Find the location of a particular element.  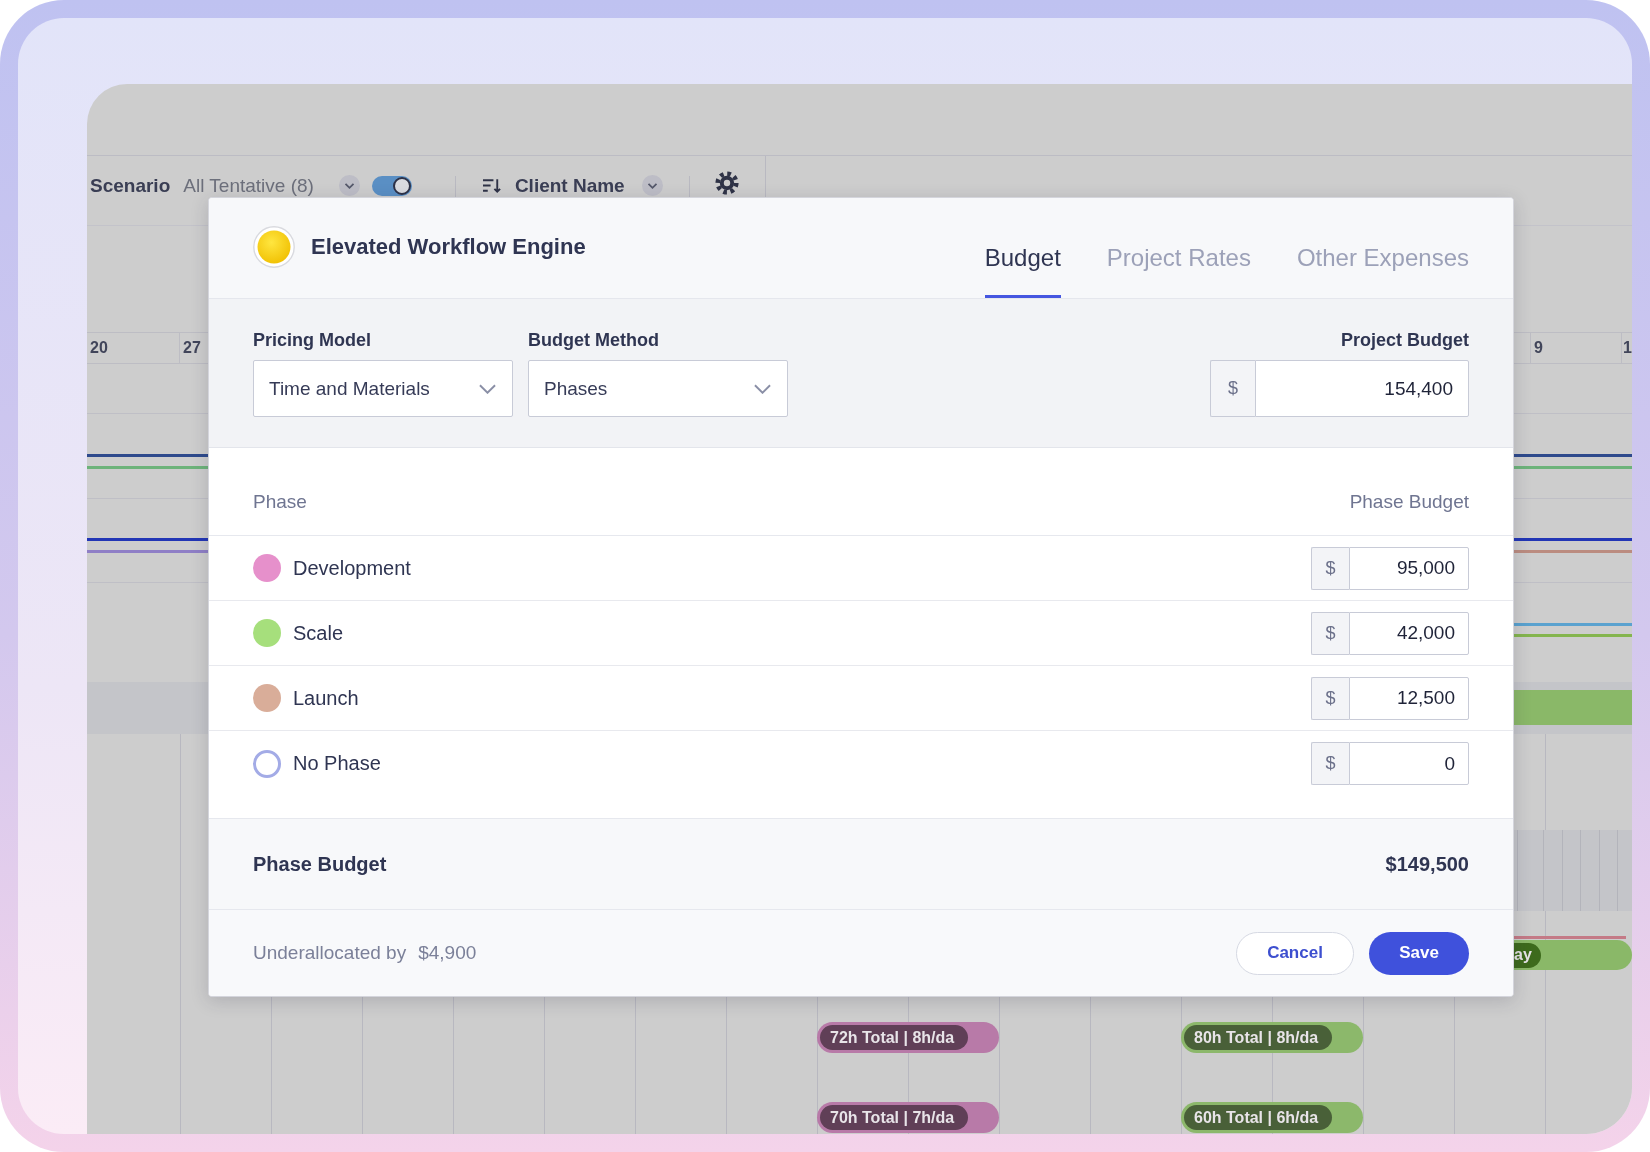

field-label: Budget Method is located at coordinates (594, 340).